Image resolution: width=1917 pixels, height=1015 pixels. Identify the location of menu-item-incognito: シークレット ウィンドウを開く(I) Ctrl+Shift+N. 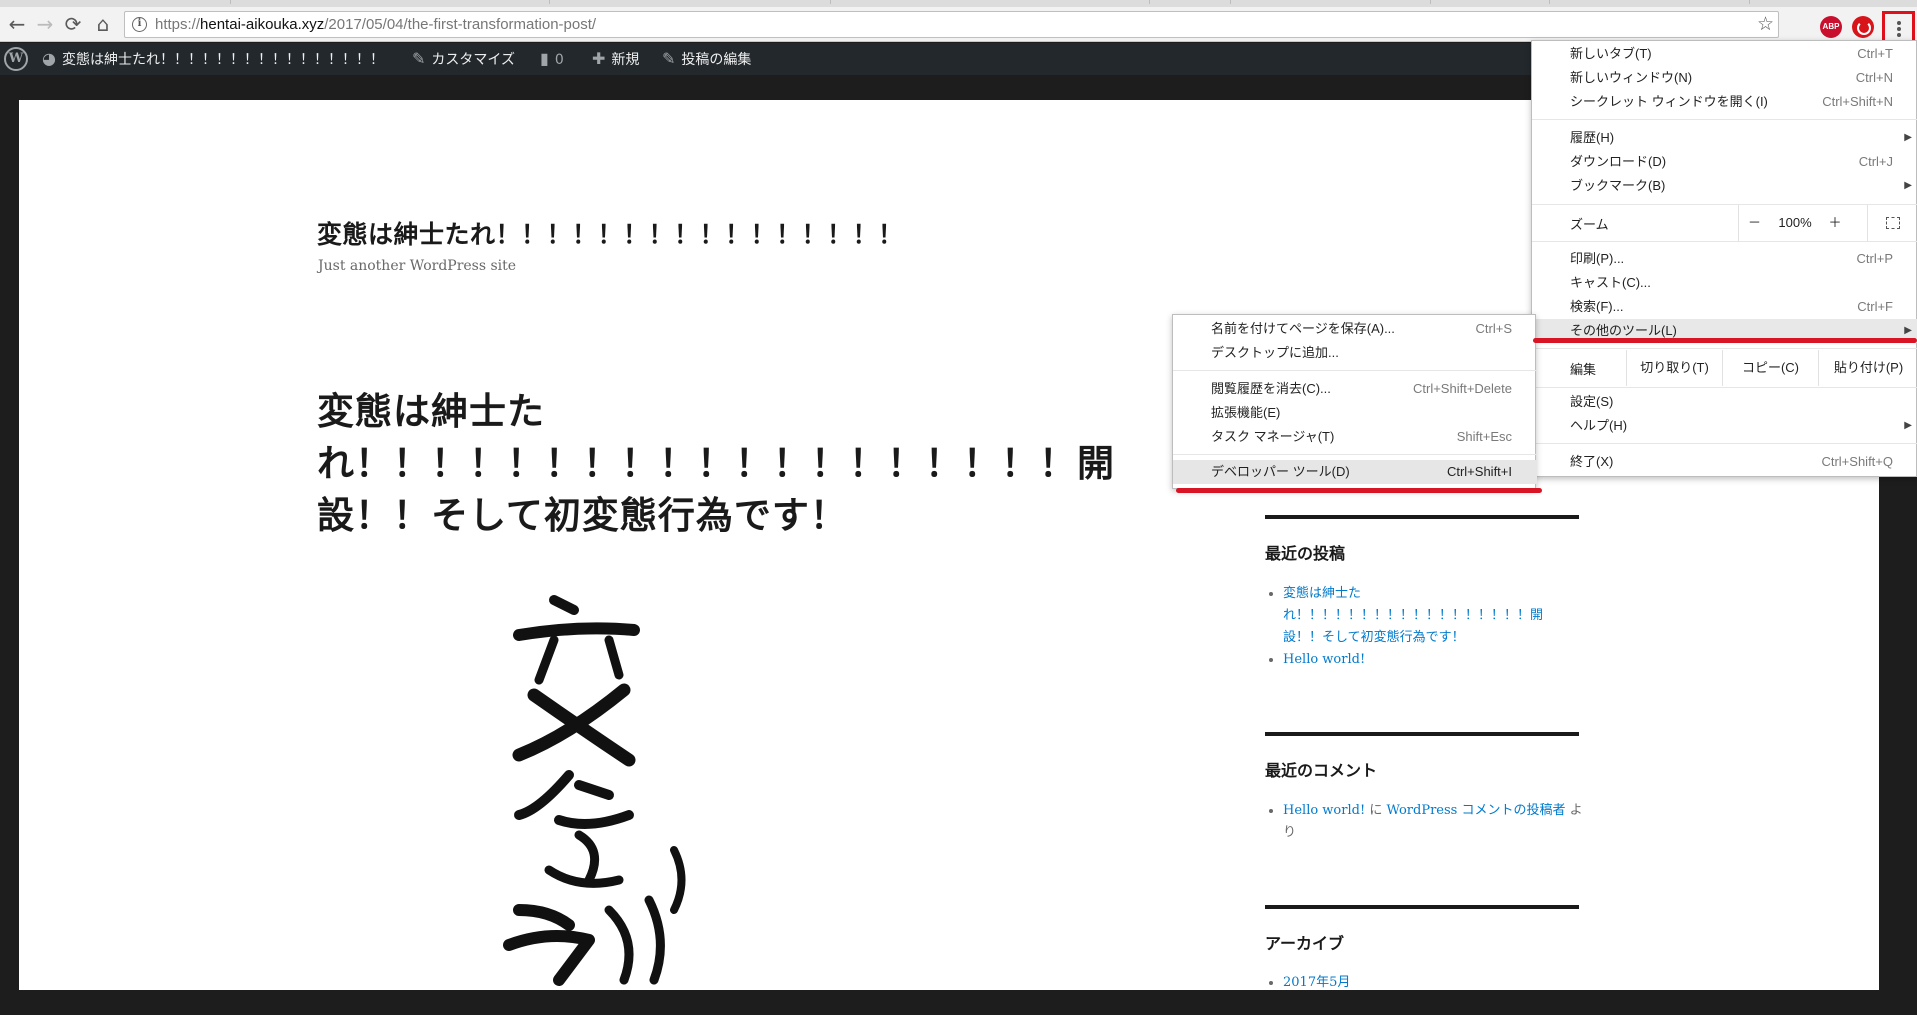
(1724, 102).